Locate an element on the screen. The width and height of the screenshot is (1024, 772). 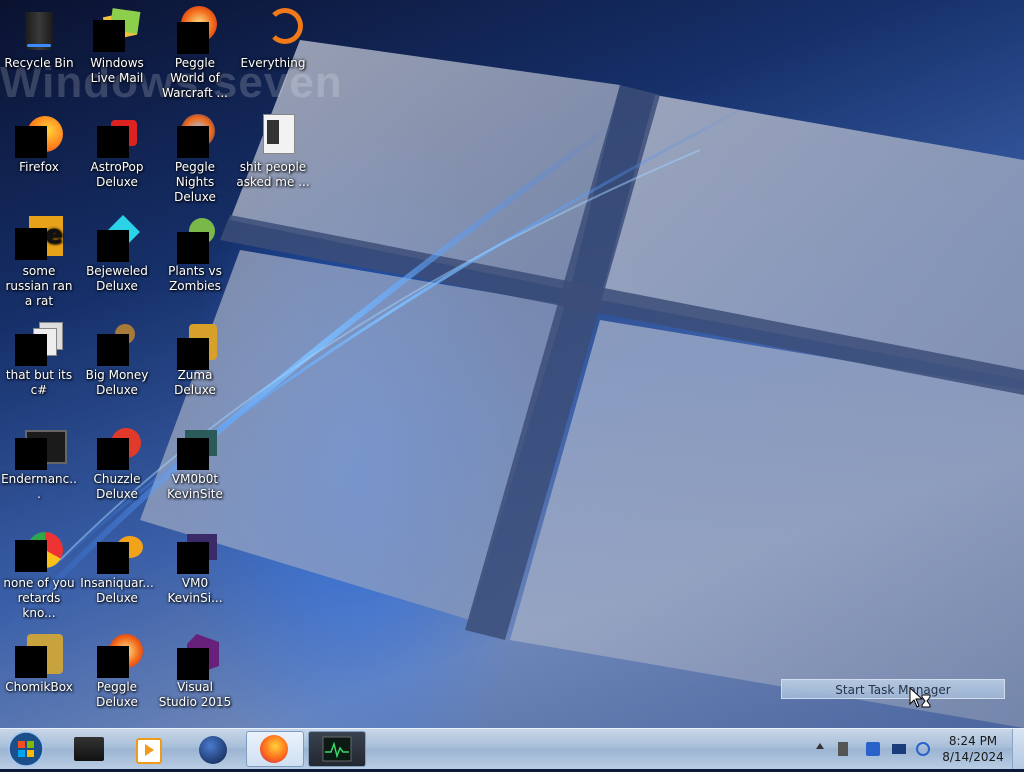
desktop-icon-chuzzle: Chuzzle Deluxe is located at coordinates (117, 466).